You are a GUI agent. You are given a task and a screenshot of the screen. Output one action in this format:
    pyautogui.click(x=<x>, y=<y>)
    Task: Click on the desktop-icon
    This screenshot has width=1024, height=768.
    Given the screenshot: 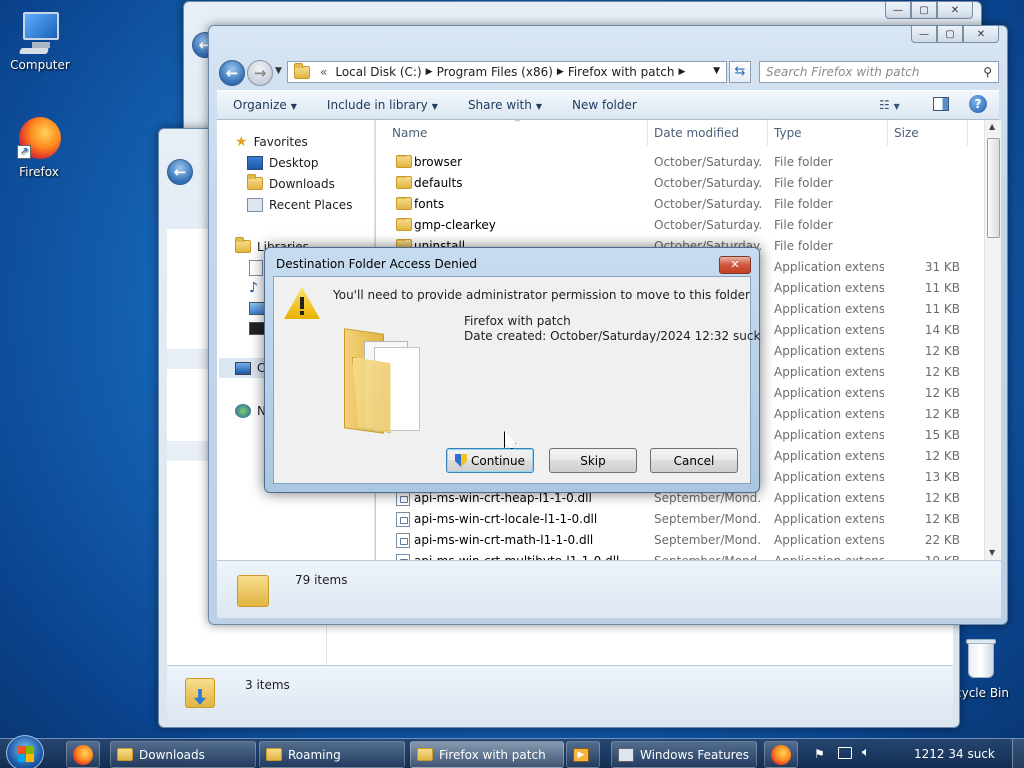 What is the action you would take?
    pyautogui.click(x=255, y=163)
    